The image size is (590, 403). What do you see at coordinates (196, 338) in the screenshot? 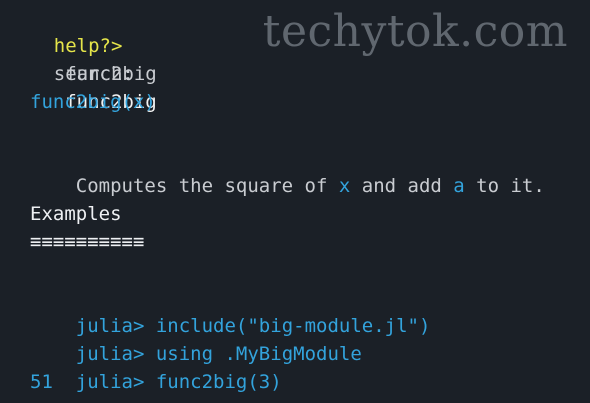
I see `code-line: julia> using .MyBigModule` at bounding box center [196, 338].